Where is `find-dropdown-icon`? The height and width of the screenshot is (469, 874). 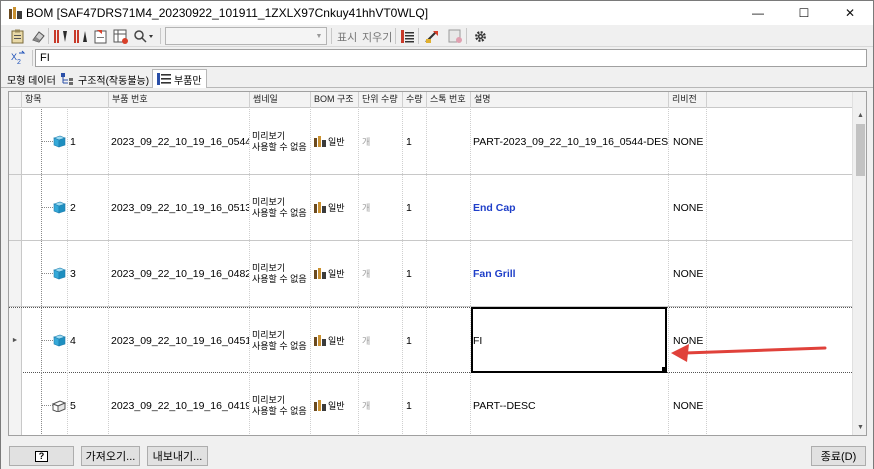 find-dropdown-icon is located at coordinates (144, 36).